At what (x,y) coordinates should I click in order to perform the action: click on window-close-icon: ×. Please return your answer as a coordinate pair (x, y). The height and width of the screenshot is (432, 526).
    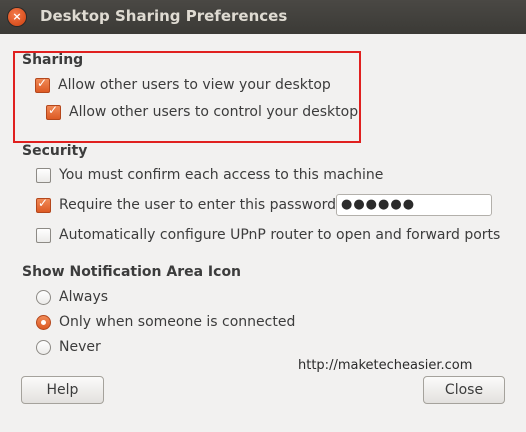
    Looking at the image, I should click on (17, 17).